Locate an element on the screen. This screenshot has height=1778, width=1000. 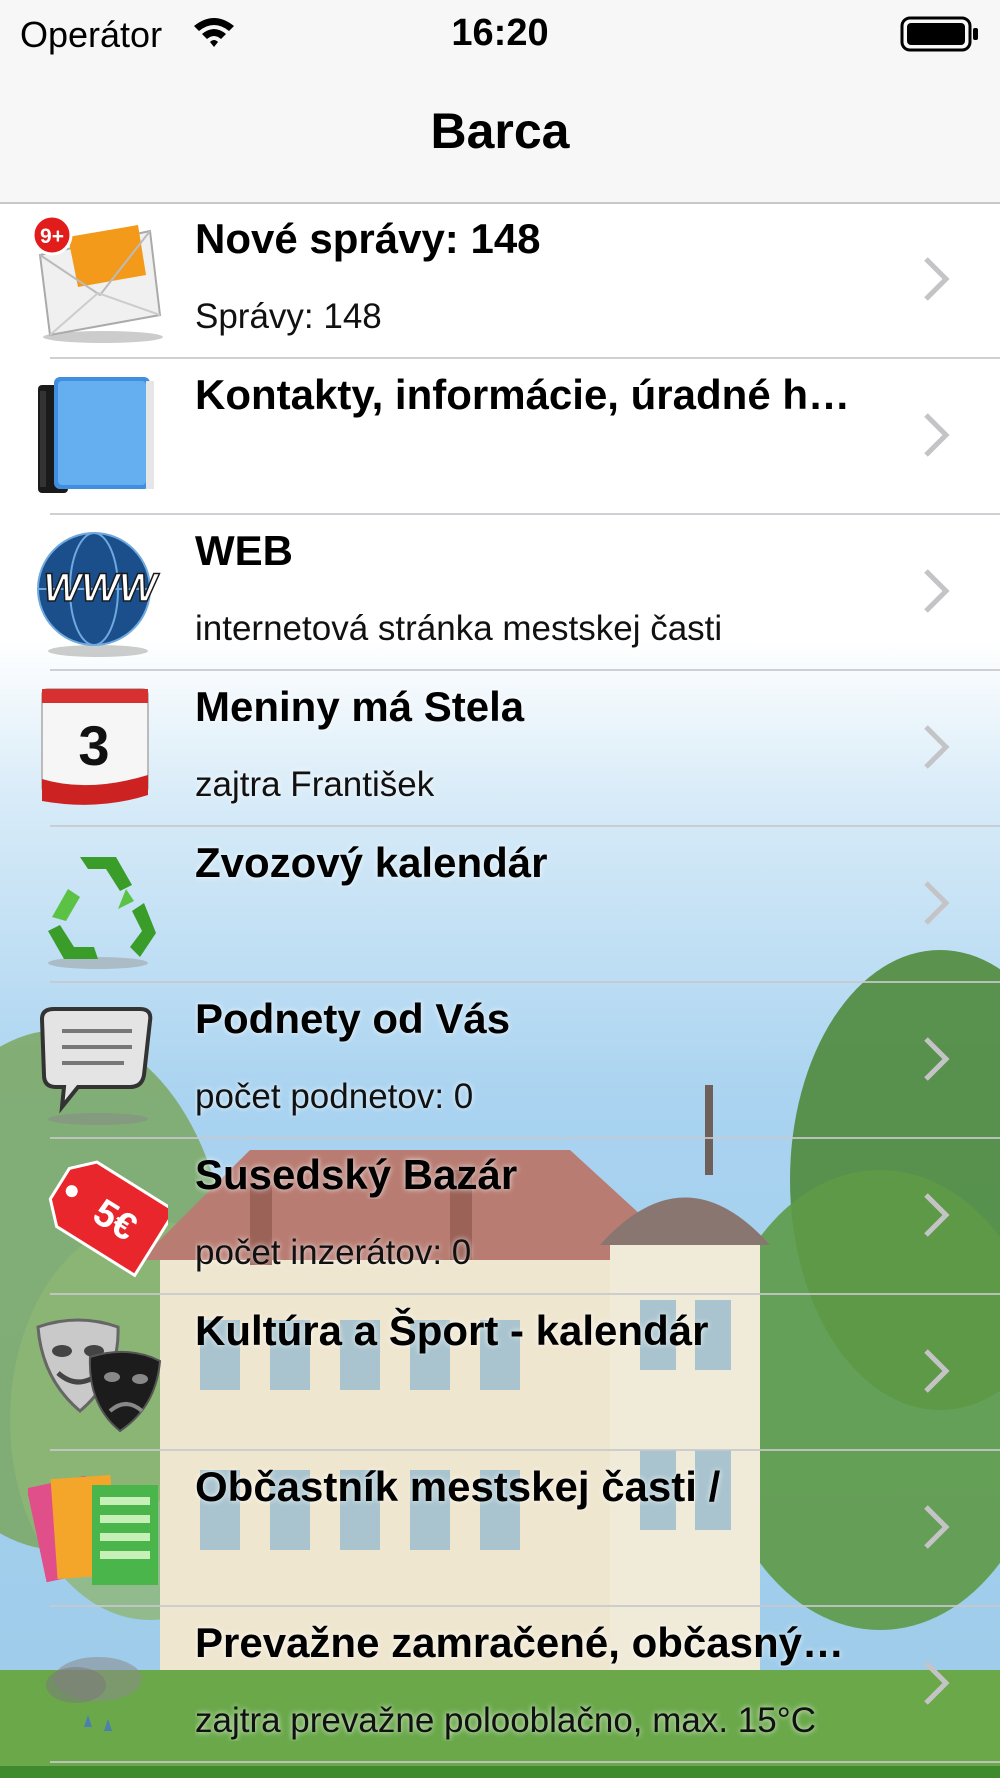
row-title: Kultúra a Šport - kalendár is located at coordinates (452, 1330).